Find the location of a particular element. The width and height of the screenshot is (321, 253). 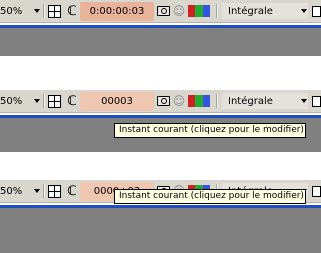

current-time-display: 00003 is located at coordinates (117, 101).